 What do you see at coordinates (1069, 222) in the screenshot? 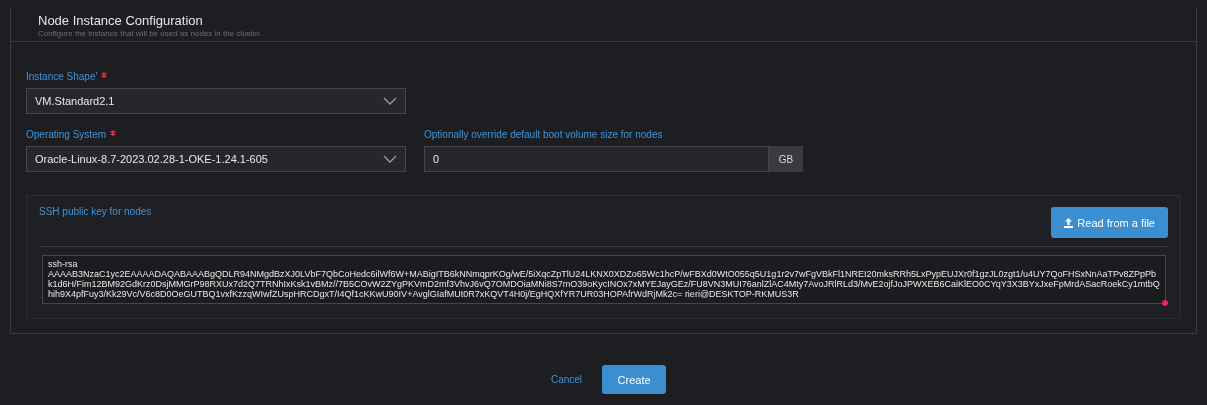
I see `upload-icon` at bounding box center [1069, 222].